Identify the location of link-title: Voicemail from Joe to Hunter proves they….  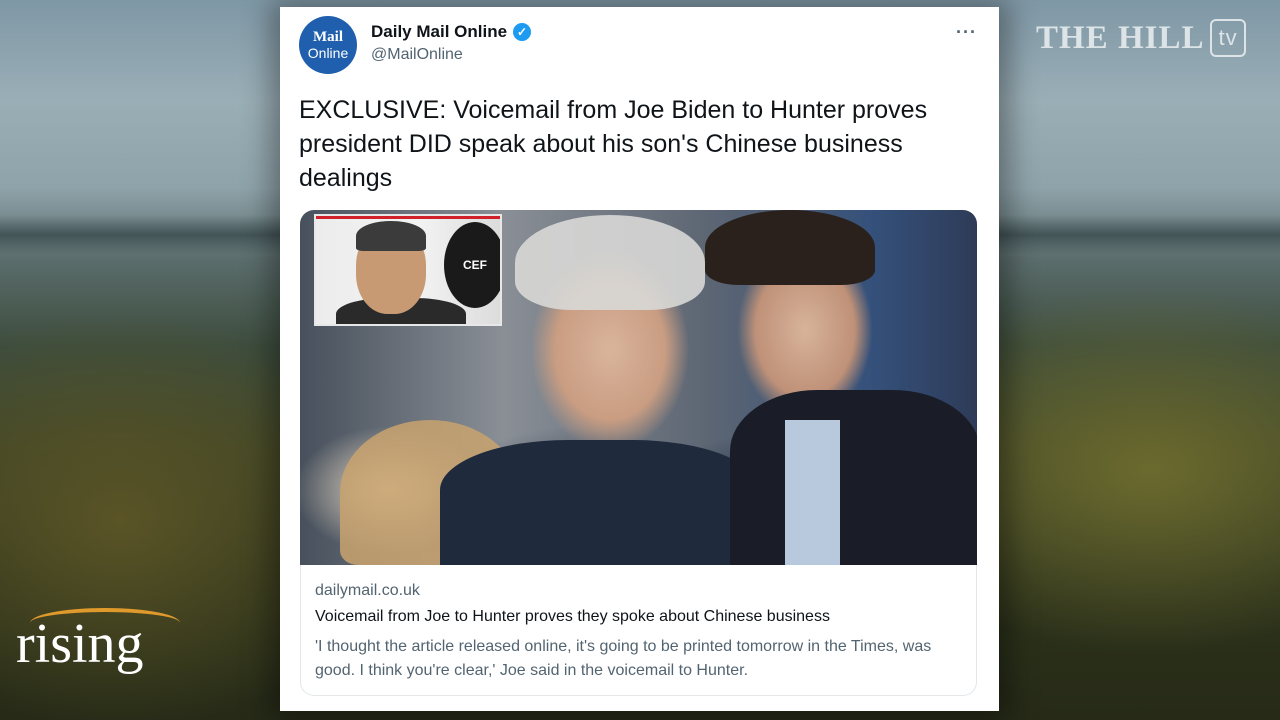
(572, 616).